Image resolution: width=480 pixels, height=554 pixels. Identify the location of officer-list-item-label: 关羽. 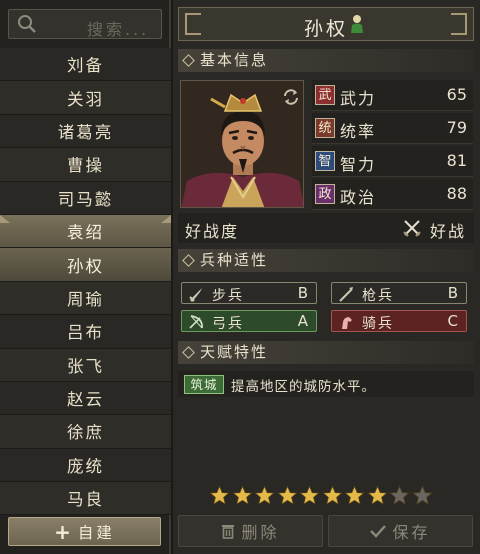
(85, 99).